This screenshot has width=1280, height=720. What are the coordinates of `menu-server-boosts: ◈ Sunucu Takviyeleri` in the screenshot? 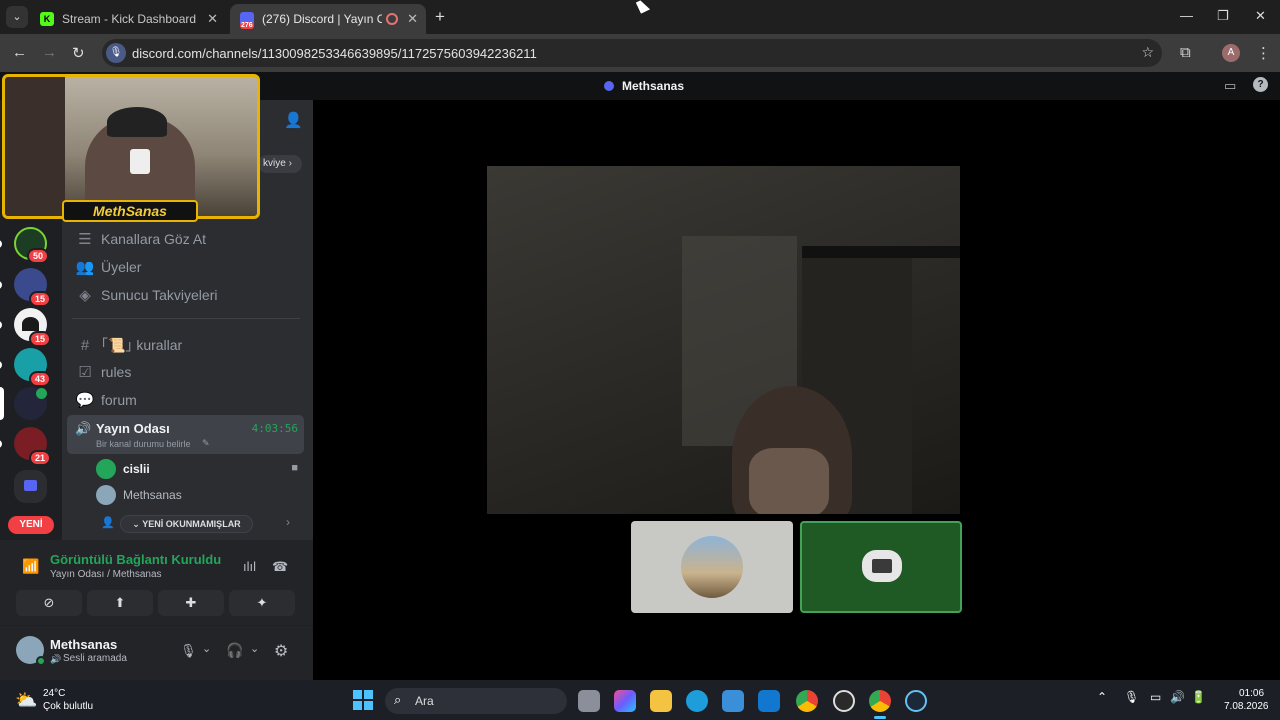 It's located at (146, 295).